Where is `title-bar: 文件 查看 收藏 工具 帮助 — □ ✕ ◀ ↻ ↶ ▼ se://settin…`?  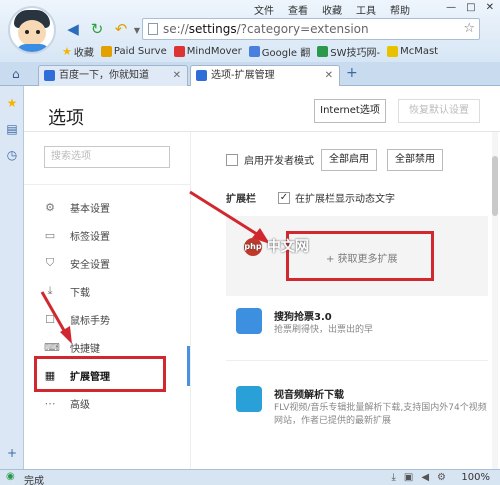
title-bar: 文件 查看 收藏 工具 帮助 — □ ✕ ◀ ↻ ↶ ▼ se://settin… is located at coordinates (250, 31).